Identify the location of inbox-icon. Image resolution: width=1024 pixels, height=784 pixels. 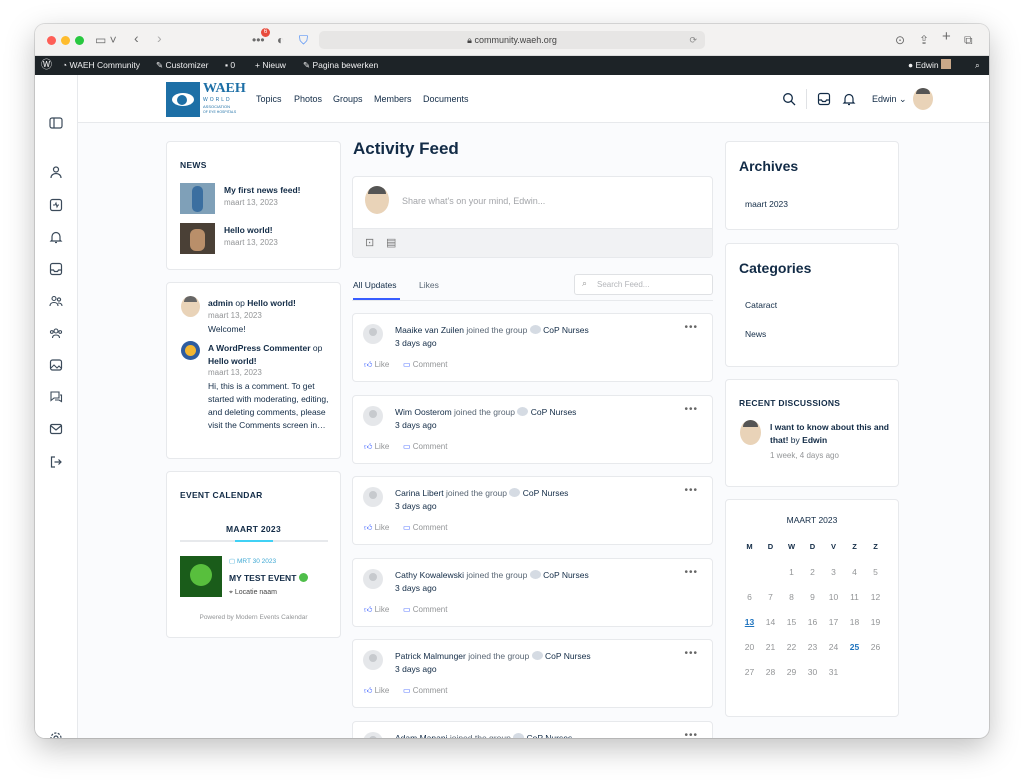
(56, 269).